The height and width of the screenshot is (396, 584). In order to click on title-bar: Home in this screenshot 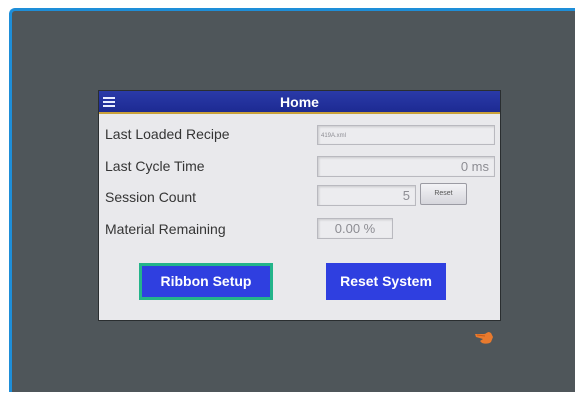, I will do `click(299, 102)`.